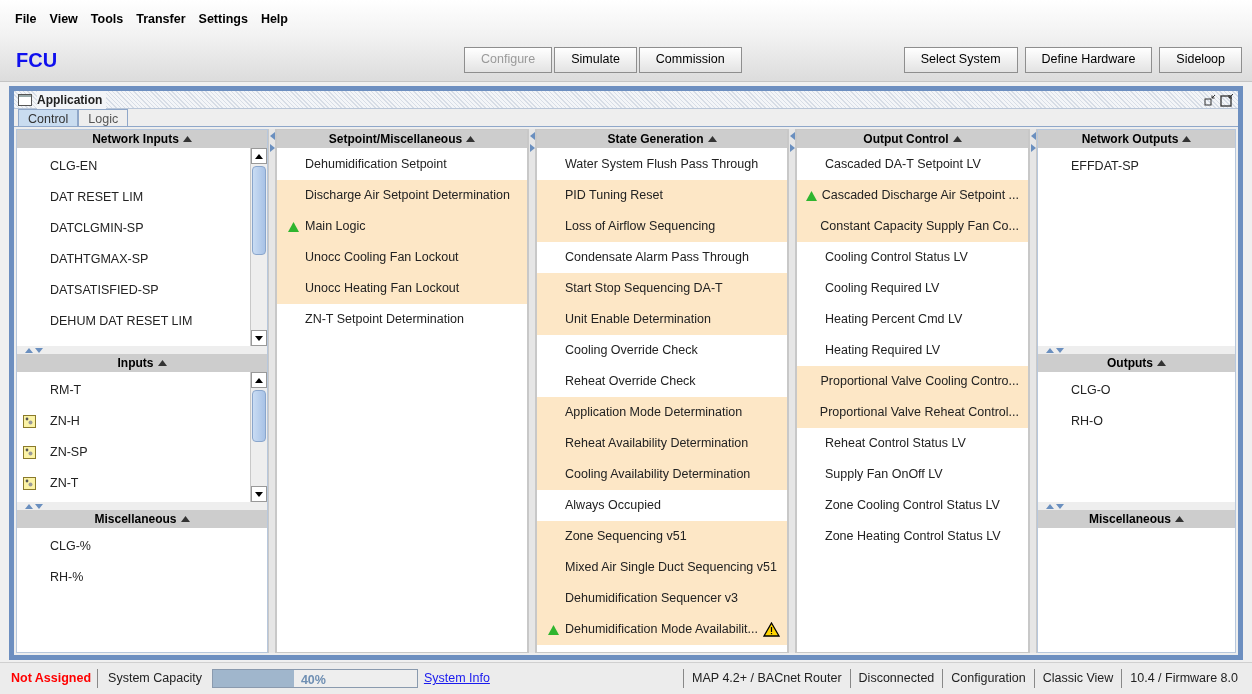 The height and width of the screenshot is (694, 1252). I want to click on status-segment: Configuration, so click(988, 678).